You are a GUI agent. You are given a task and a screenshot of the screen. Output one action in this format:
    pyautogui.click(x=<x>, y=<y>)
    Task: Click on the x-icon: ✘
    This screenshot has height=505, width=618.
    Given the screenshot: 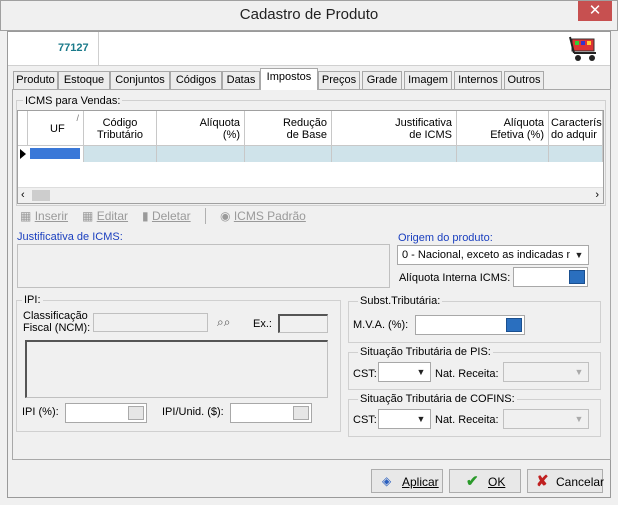 What is the action you would take?
    pyautogui.click(x=542, y=481)
    